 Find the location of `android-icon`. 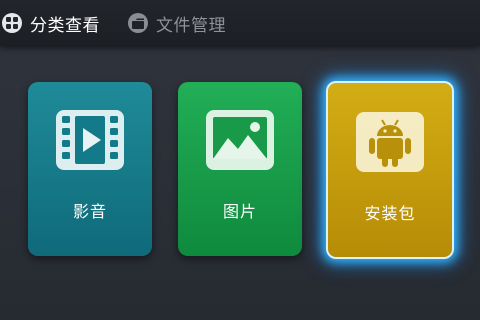

android-icon is located at coordinates (390, 142).